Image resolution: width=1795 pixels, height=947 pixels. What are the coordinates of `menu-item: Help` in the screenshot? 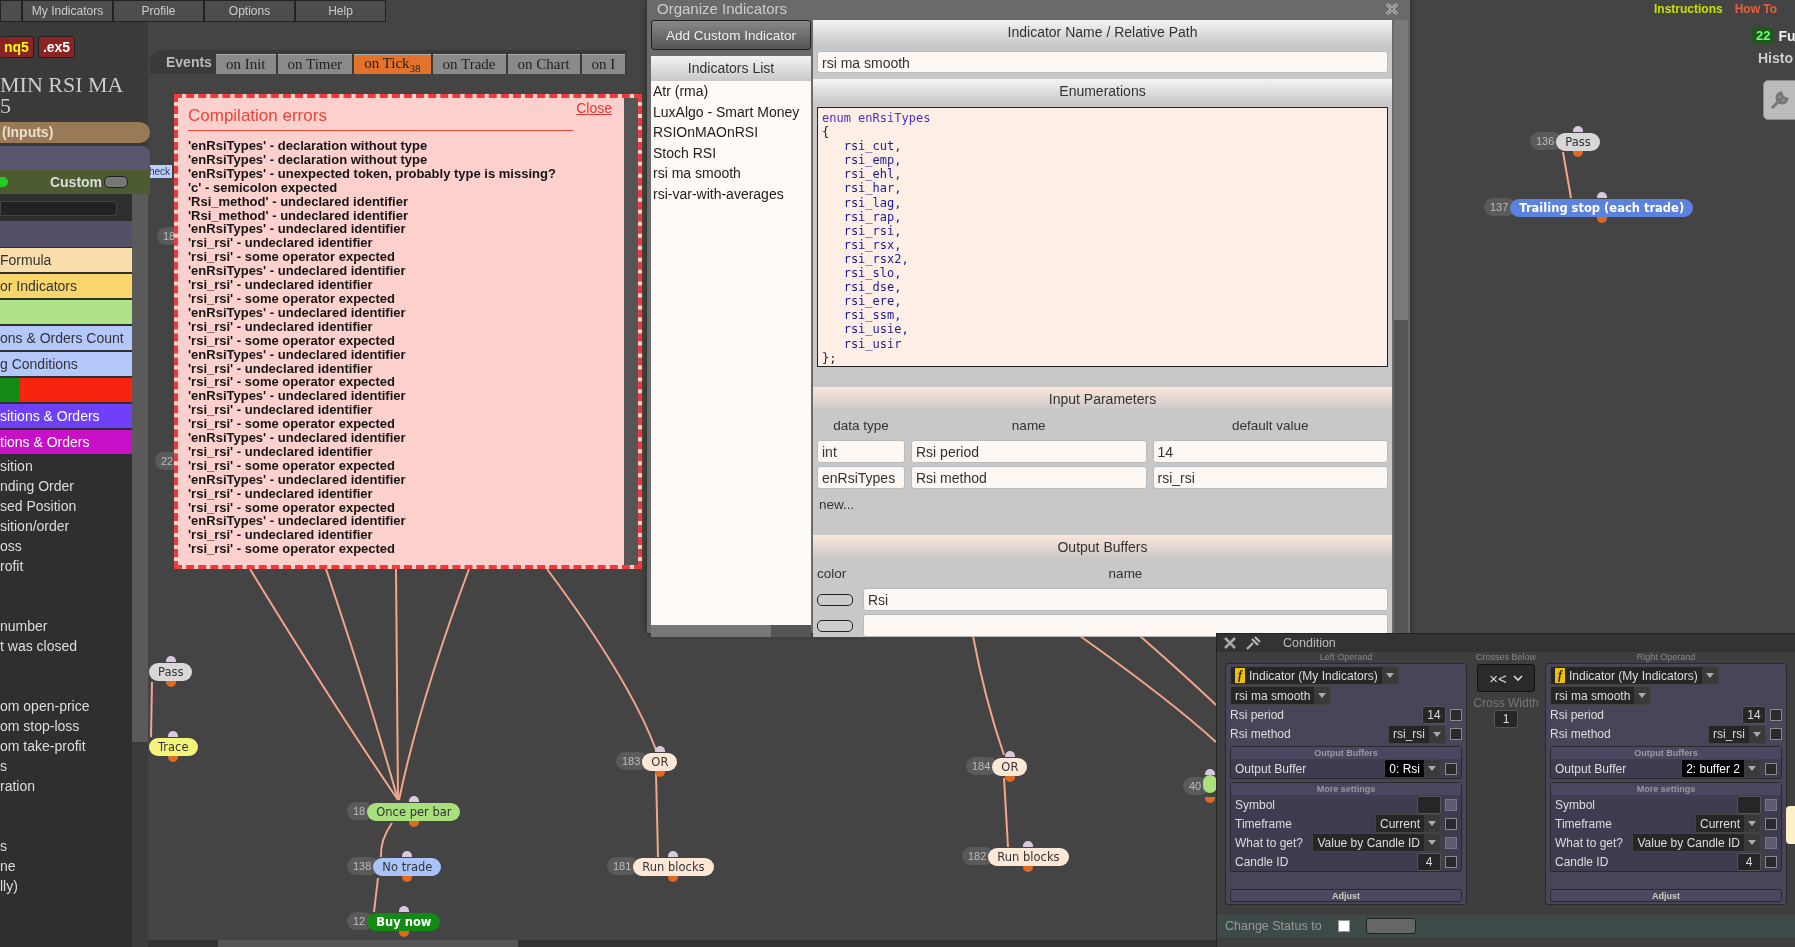 It's located at (340, 11).